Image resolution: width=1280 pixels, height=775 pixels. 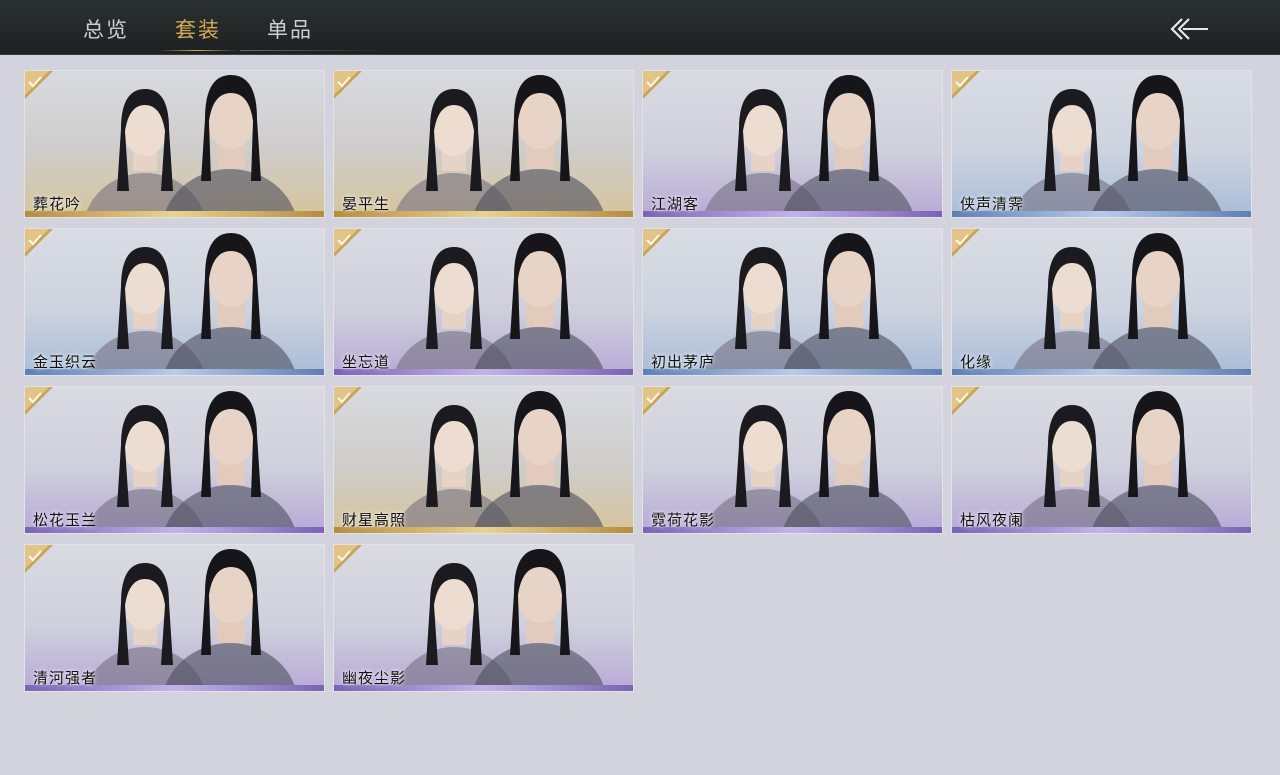 I want to click on outfit-card: 晏平生, so click(x=483, y=144).